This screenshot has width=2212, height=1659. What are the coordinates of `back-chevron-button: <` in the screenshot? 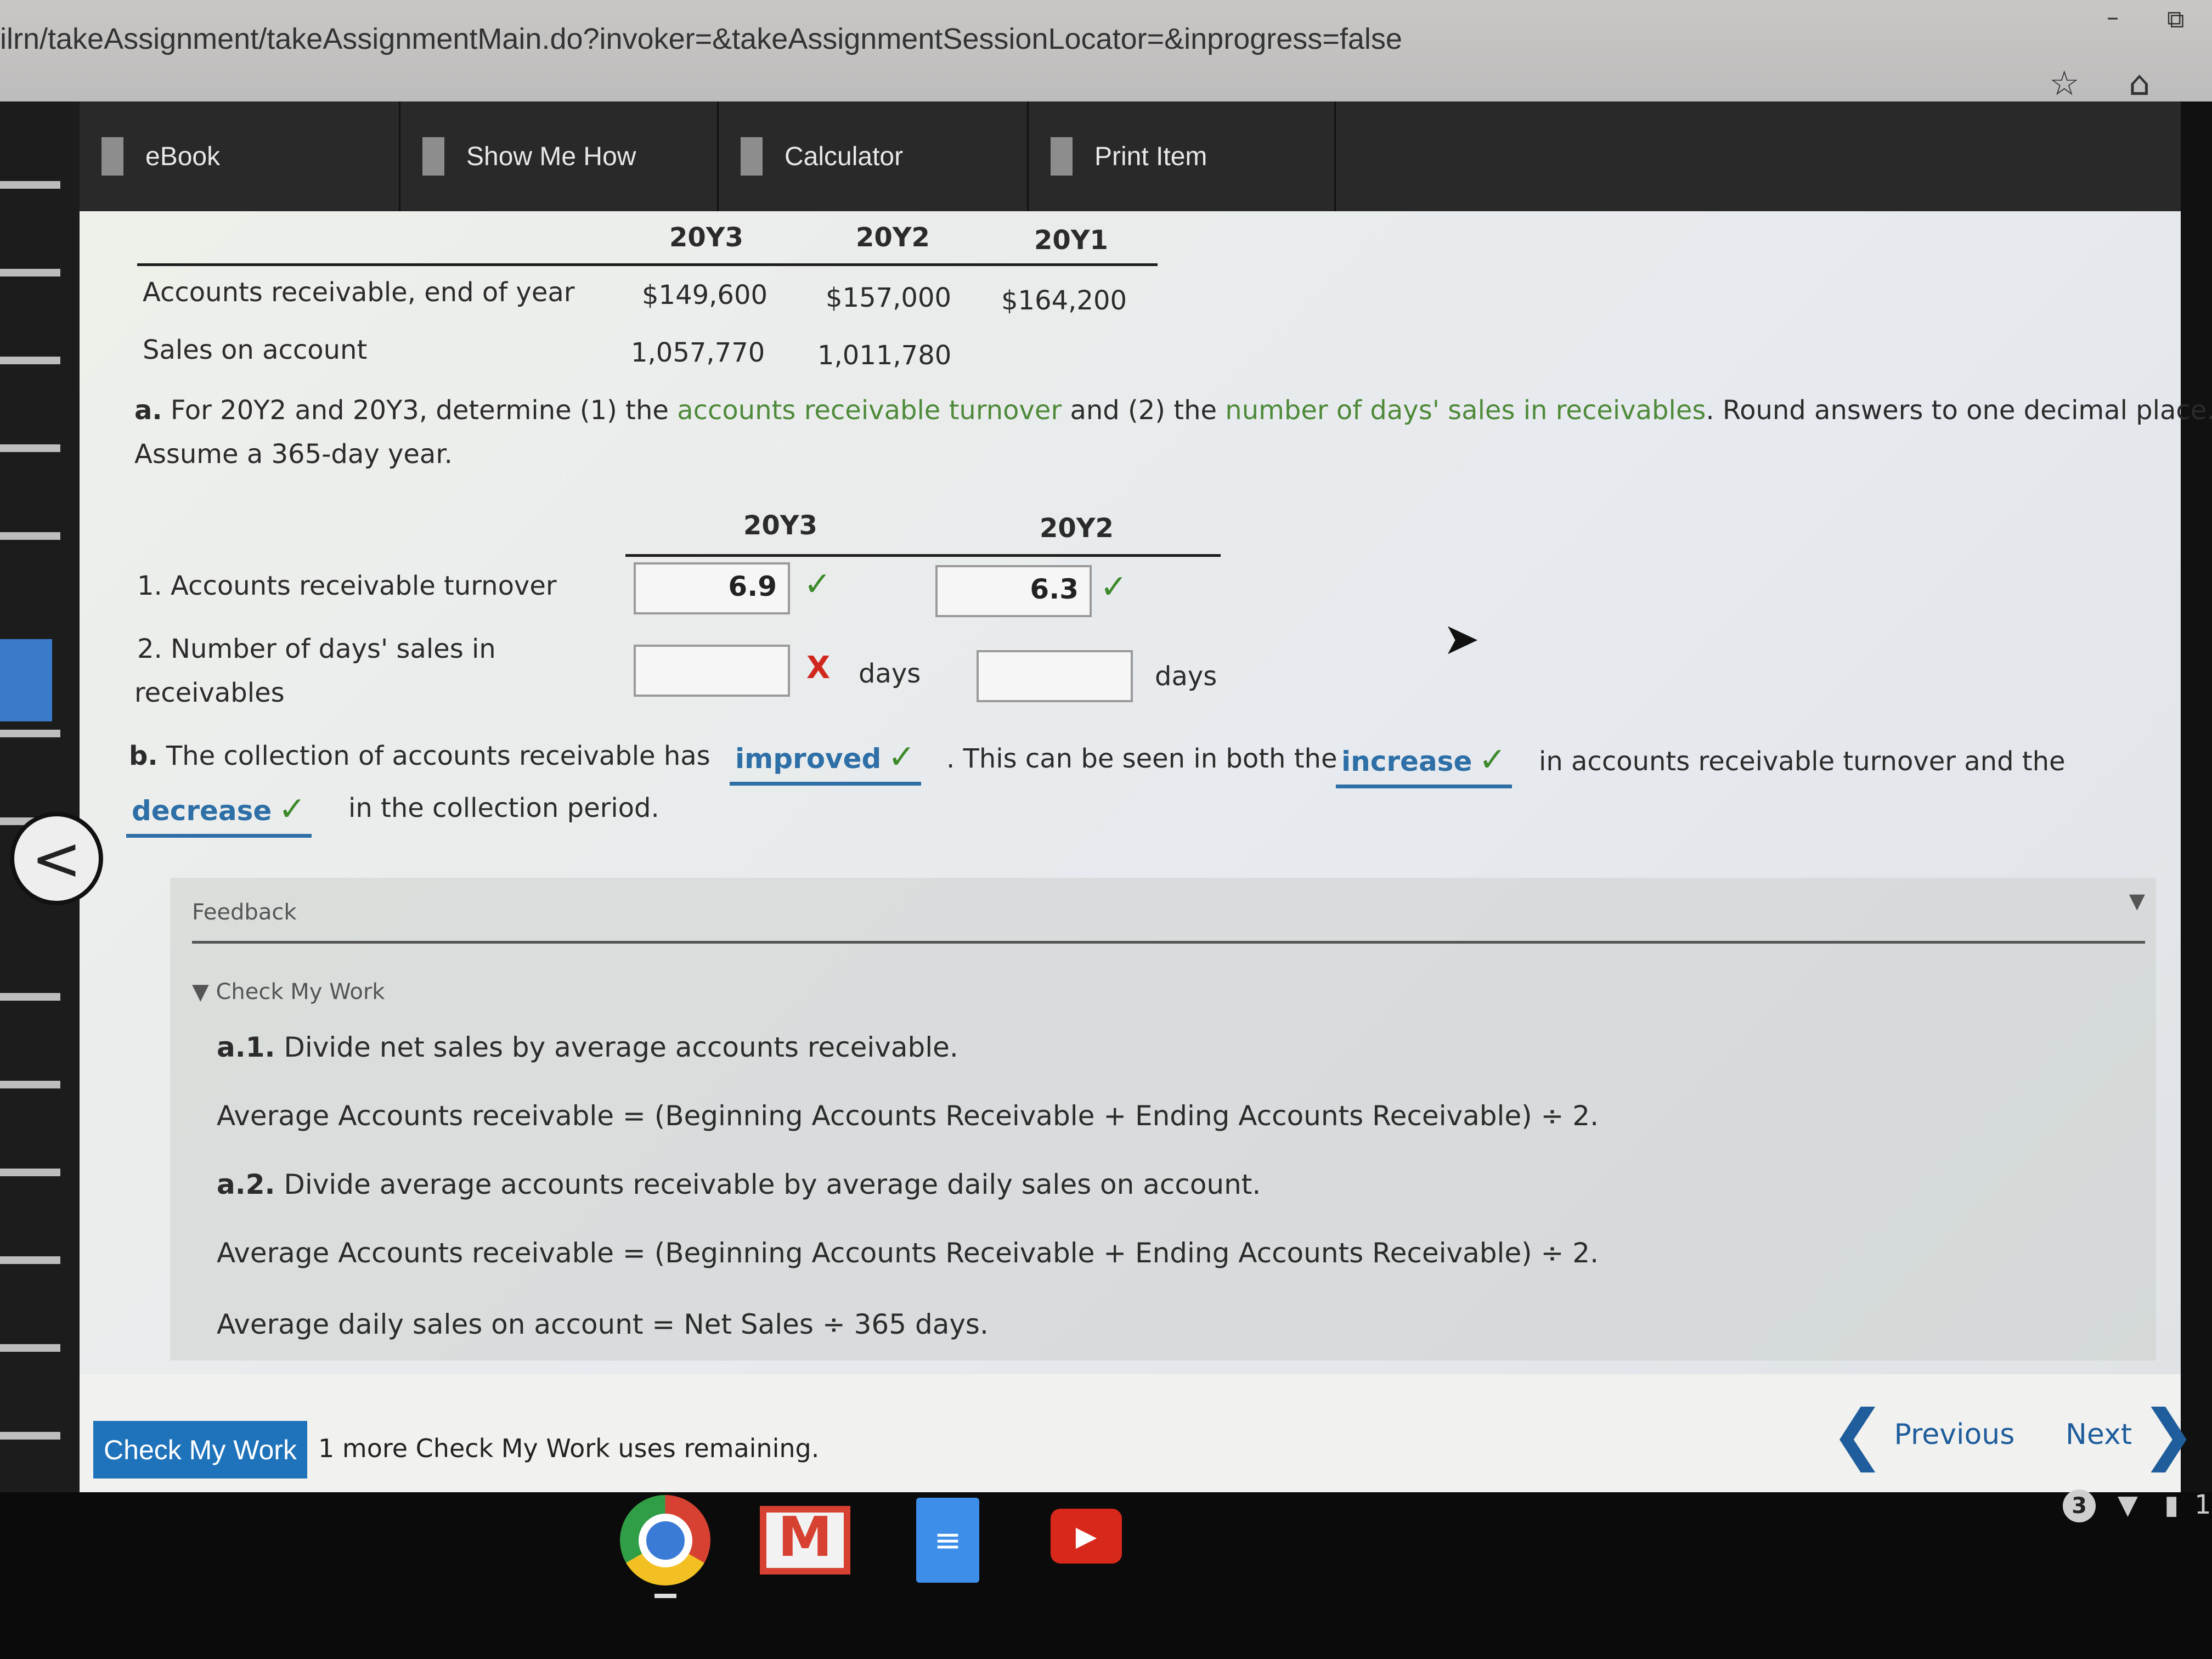 It's located at (56, 859).